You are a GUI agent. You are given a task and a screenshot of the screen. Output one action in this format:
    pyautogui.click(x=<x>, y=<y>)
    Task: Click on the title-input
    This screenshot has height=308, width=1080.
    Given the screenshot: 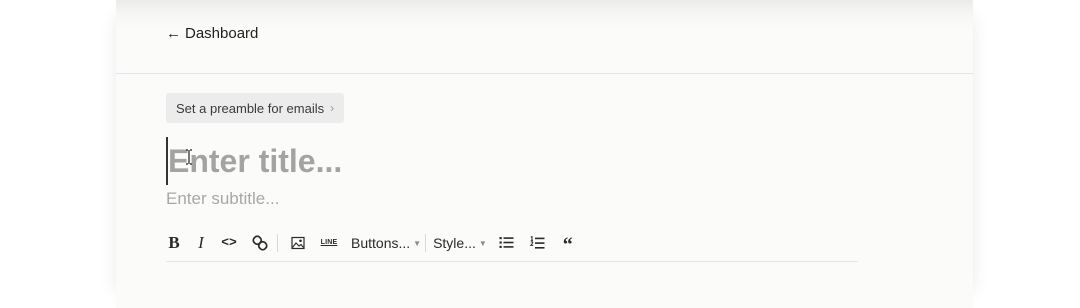 What is the action you would take?
    pyautogui.click(x=466, y=161)
    